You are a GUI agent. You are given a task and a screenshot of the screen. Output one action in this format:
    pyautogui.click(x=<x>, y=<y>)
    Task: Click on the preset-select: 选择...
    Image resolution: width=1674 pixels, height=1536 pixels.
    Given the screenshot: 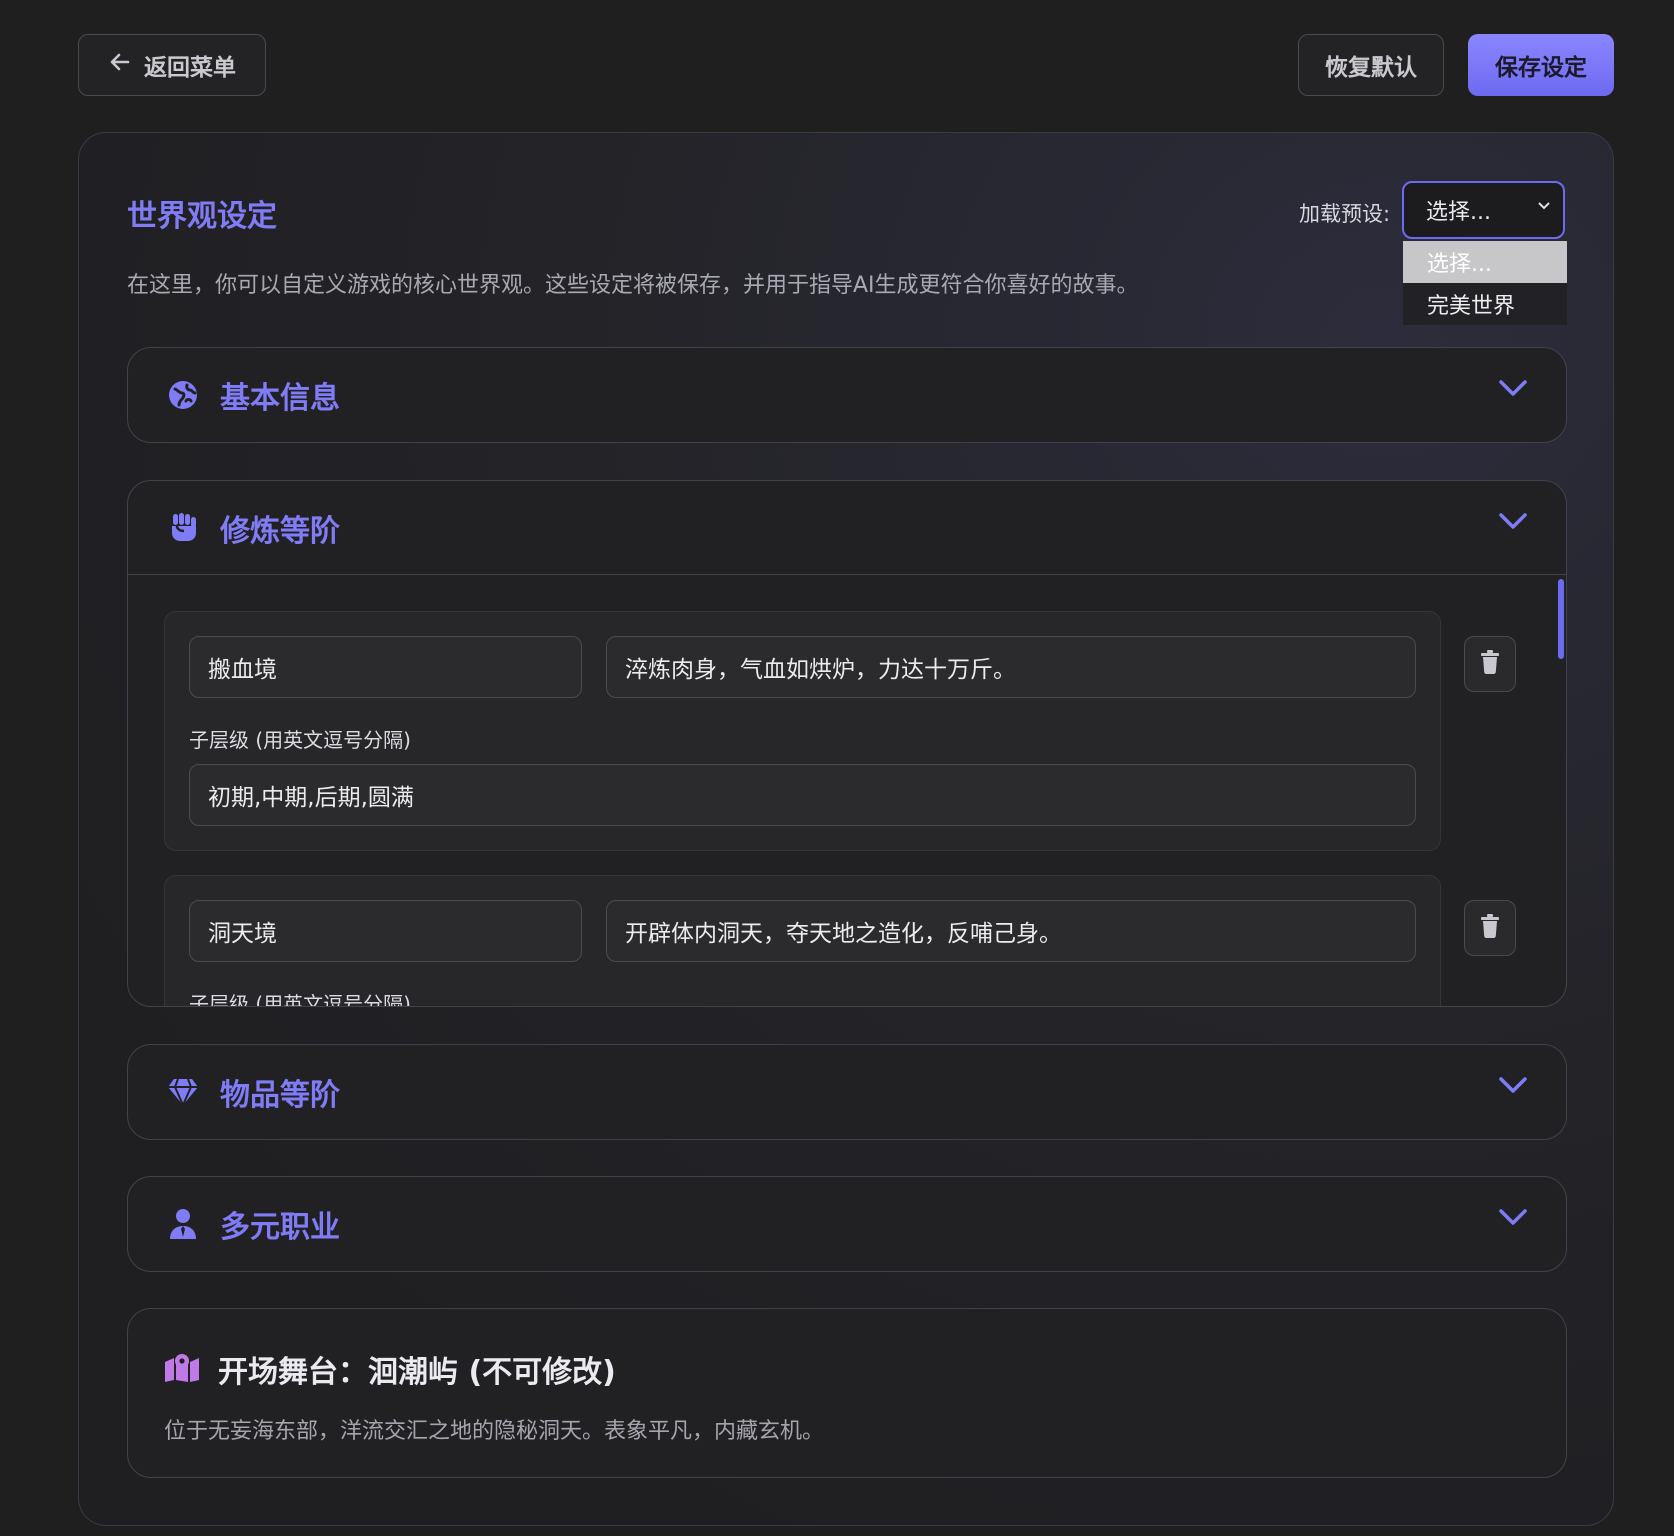 What is the action you would take?
    pyautogui.click(x=1483, y=210)
    